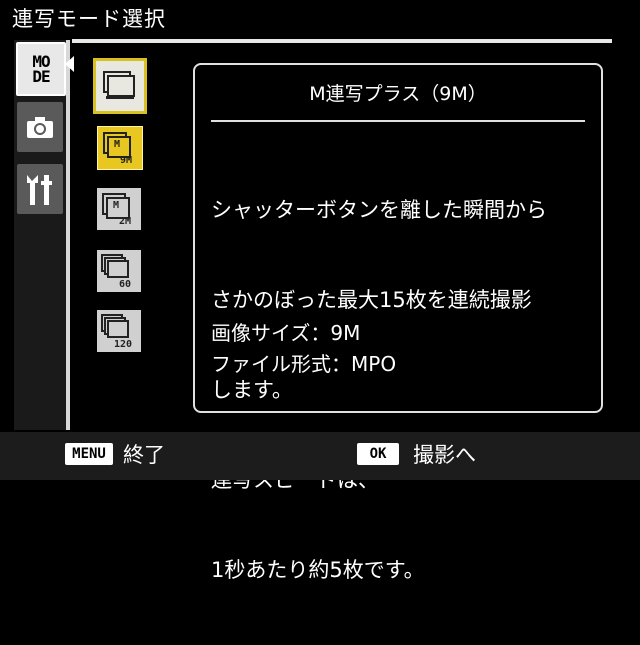  What do you see at coordinates (41, 235) in the screenshot?
I see `tab-column: MO DE` at bounding box center [41, 235].